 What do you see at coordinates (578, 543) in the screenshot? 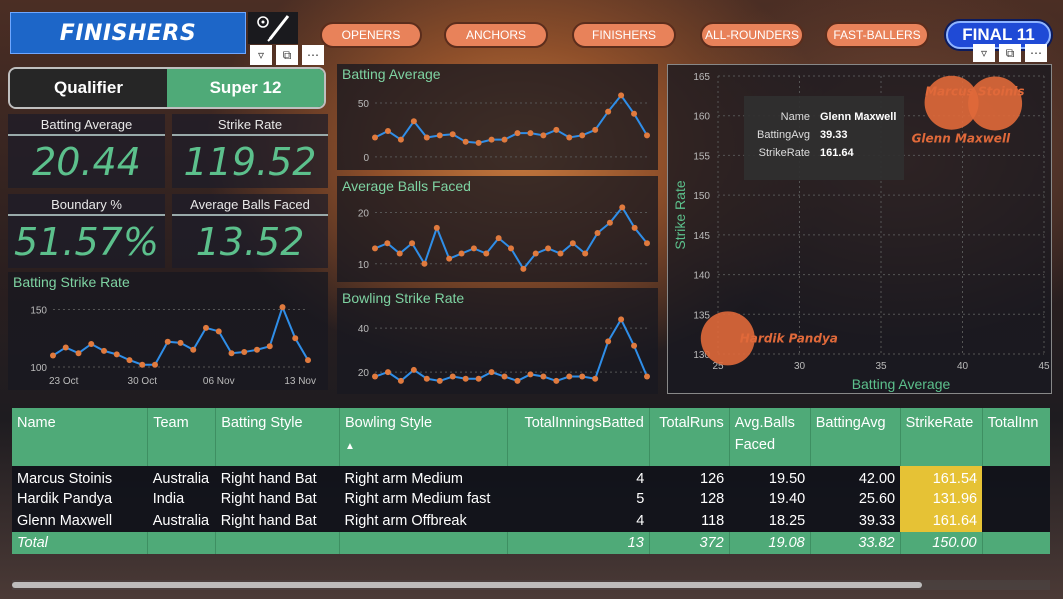
I see `total-innings: 13` at bounding box center [578, 543].